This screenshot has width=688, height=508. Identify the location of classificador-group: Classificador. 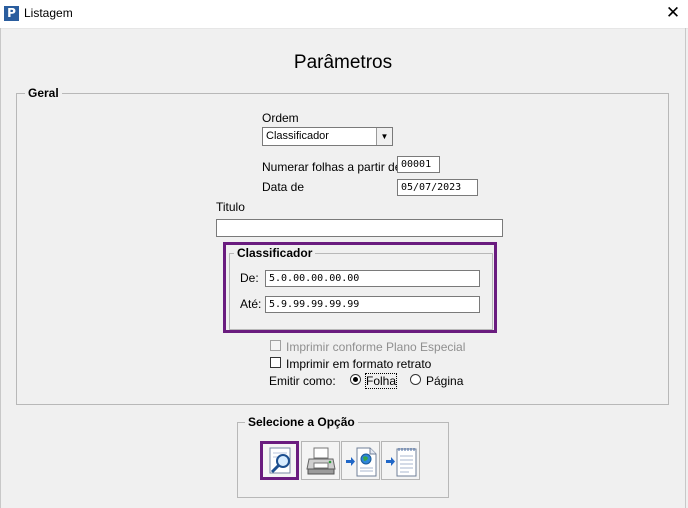
(361, 288).